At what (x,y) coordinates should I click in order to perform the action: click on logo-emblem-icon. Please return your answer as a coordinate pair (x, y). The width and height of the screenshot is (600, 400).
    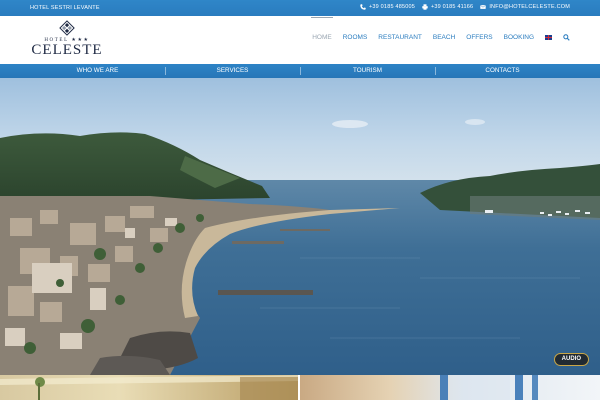
    Looking at the image, I should click on (67, 28).